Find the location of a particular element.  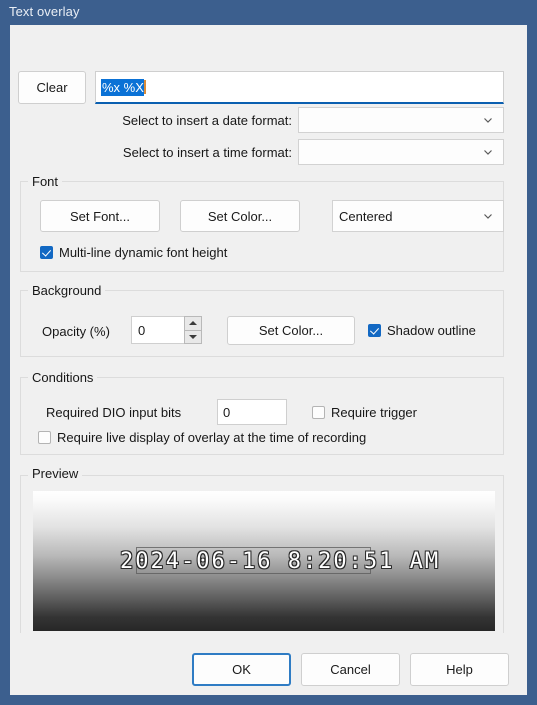

multiline-dynamic-height-checkbox-row: Multi-line dynamic font height is located at coordinates (133, 252).